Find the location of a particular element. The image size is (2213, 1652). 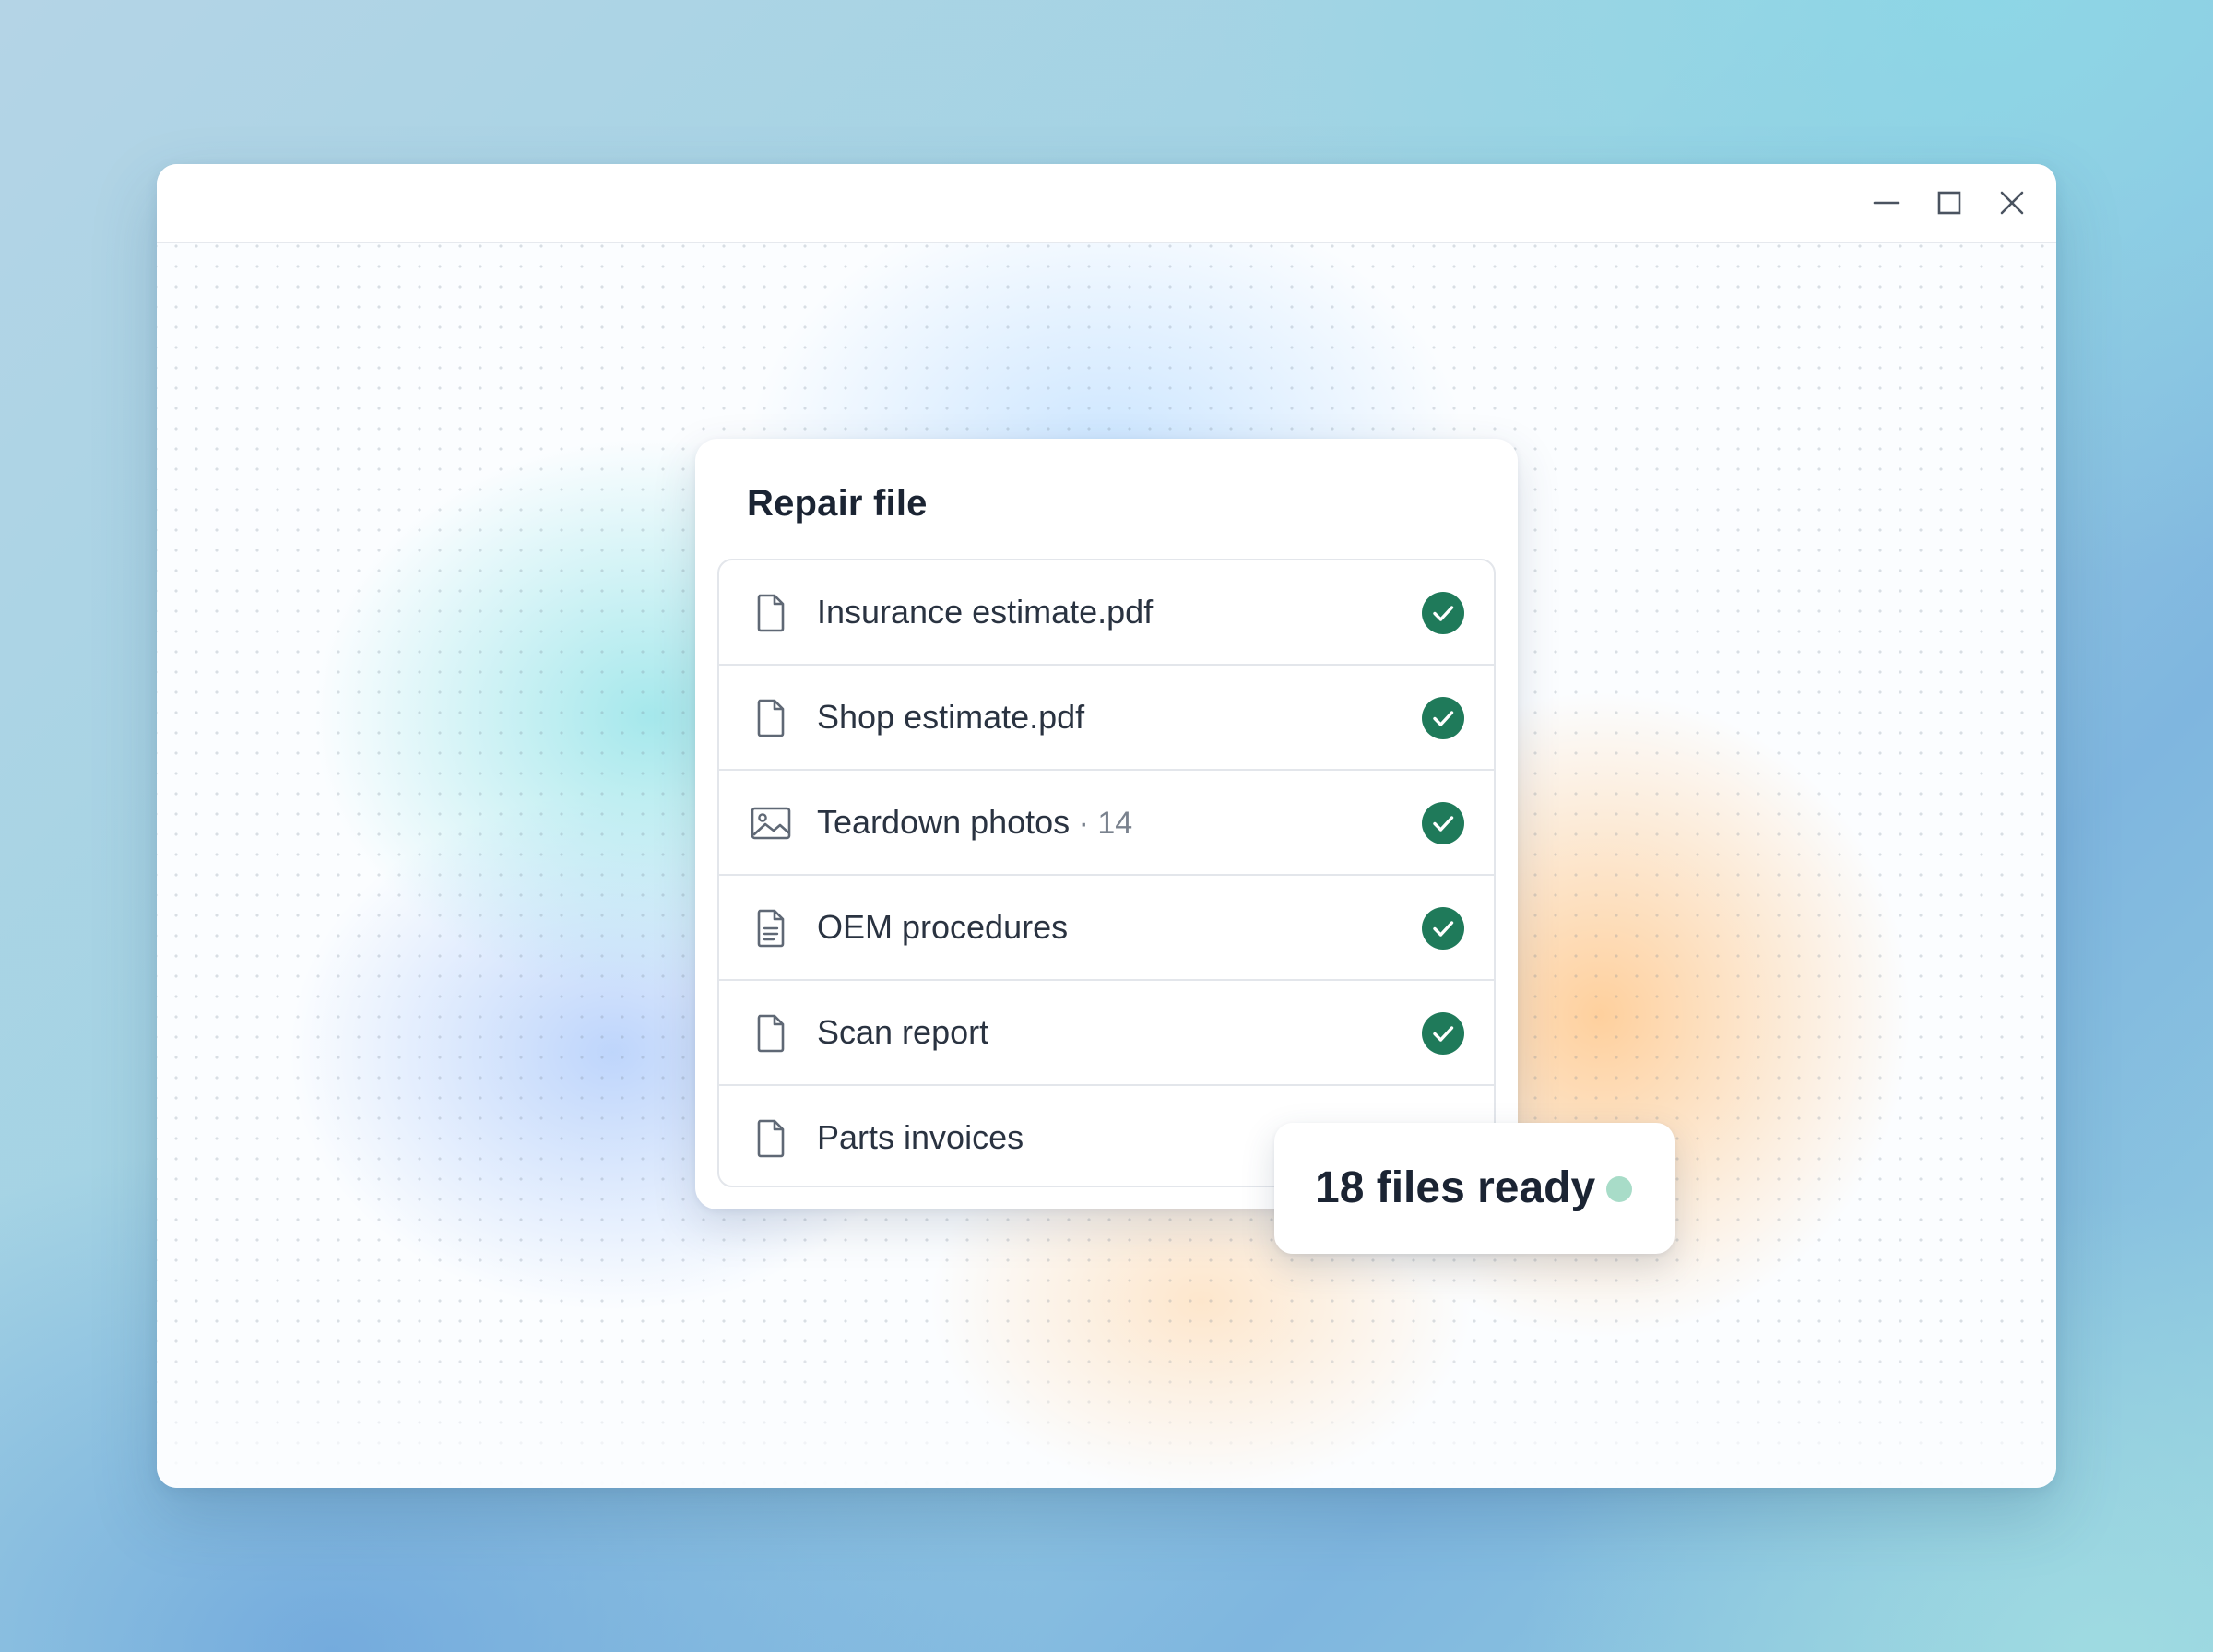

status-text: 18 files ready is located at coordinates (1455, 1187).